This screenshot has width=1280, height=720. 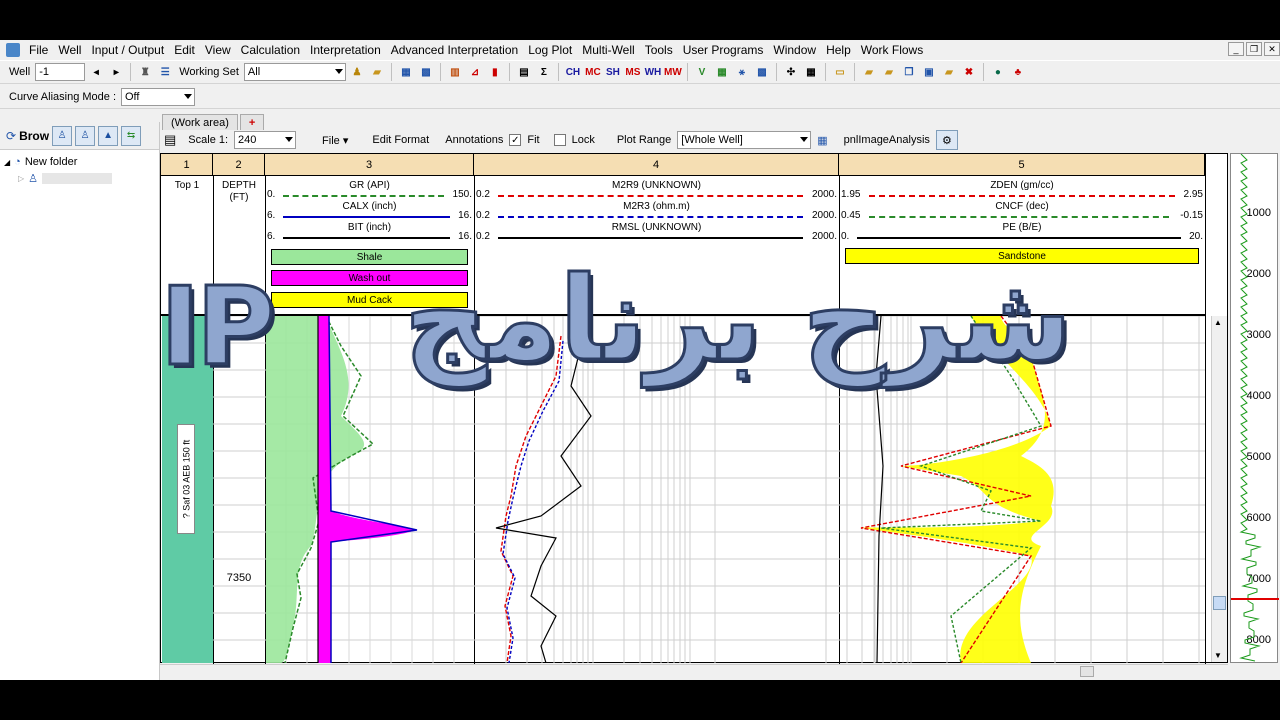 I want to click on menu-view: View, so click(x=218, y=50).